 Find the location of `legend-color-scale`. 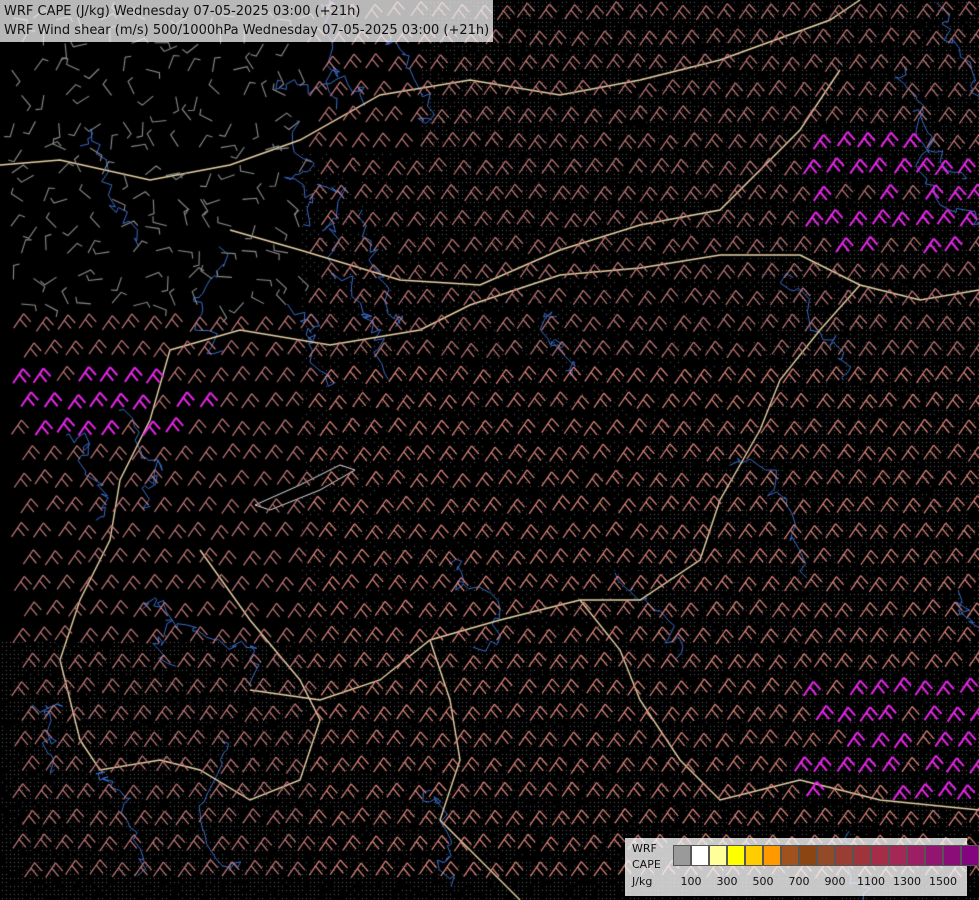

legend-color-scale is located at coordinates (826, 855).